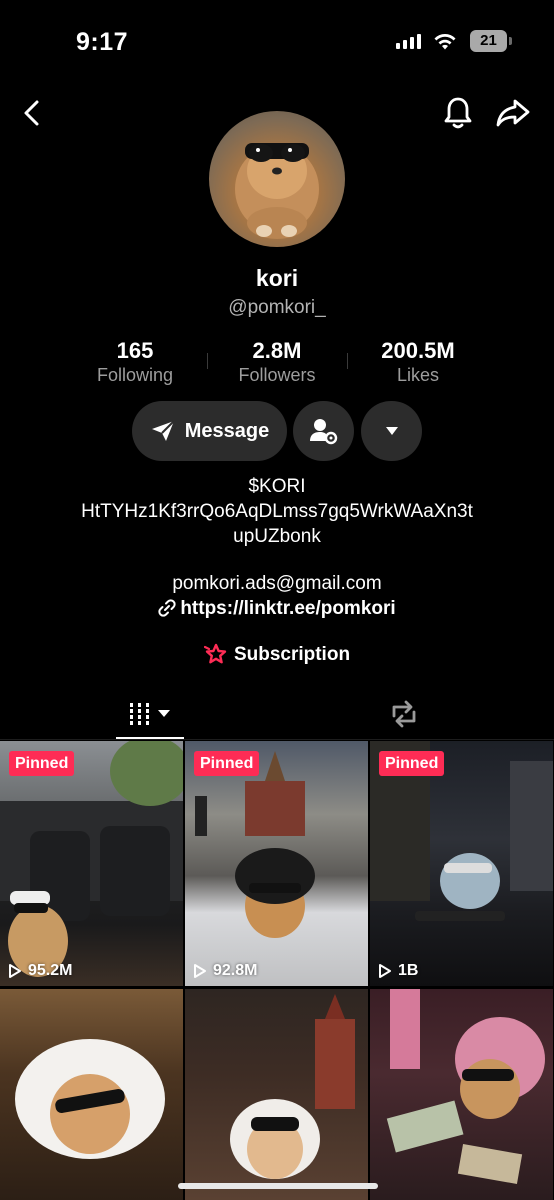 This screenshot has width=554, height=1200. I want to click on video-tile: Pinned 95.2M, so click(91, 863).